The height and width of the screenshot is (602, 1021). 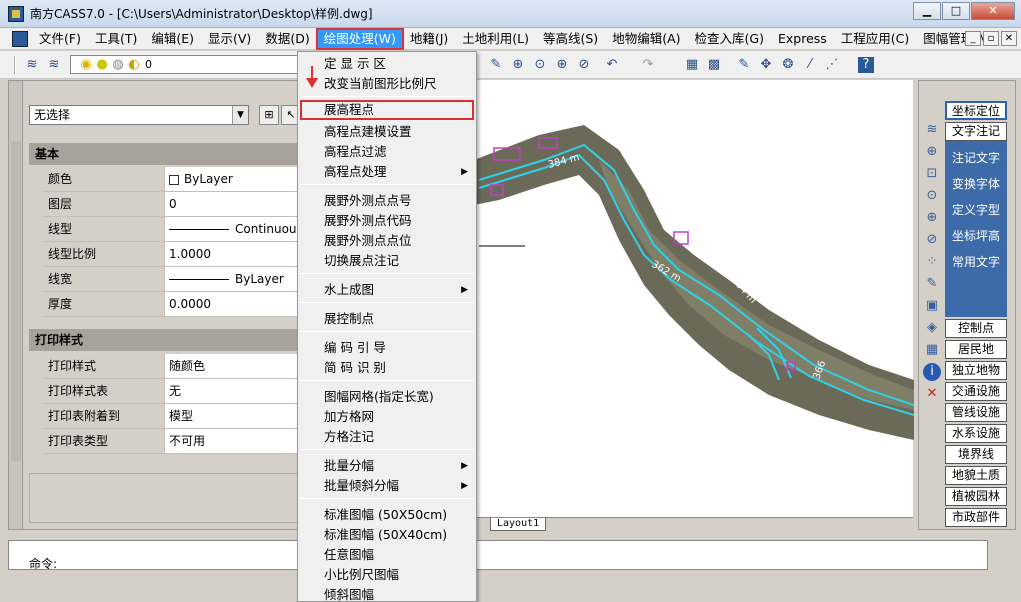 I want to click on grid-icon: ▩, so click(x=714, y=65).